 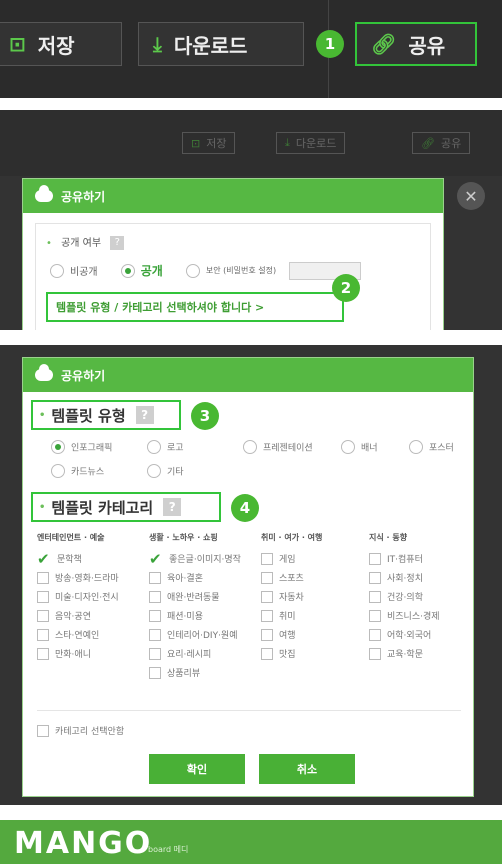 I want to click on share-button-dim: 🔗︎ 공유, so click(x=441, y=143).